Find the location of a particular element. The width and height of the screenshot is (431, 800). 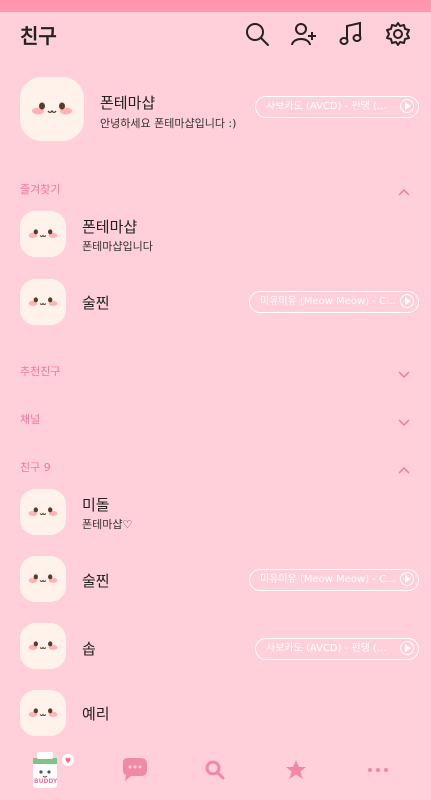

tab-favorites-star-icon is located at coordinates (296, 770).